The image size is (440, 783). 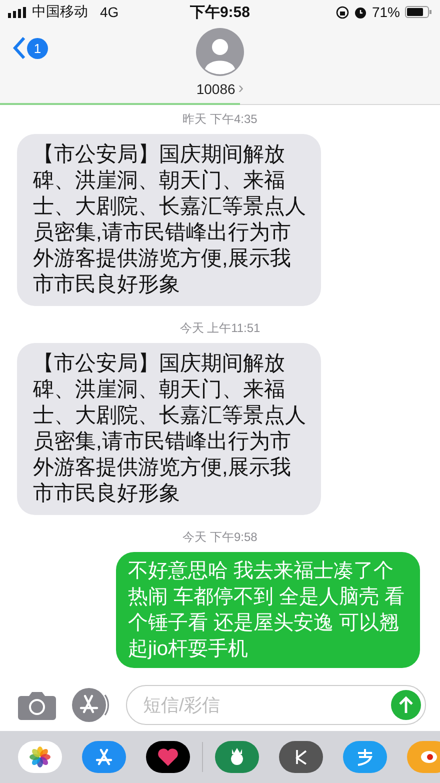 I want to click on message-input-field: 短信/彩信, so click(x=266, y=705).